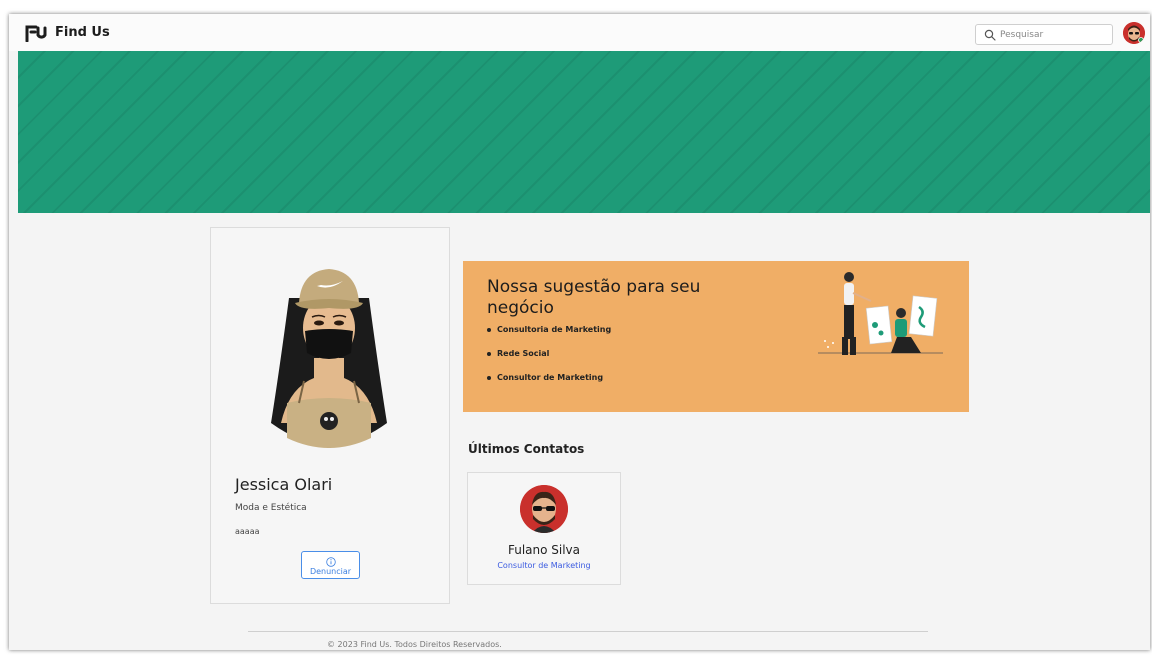 The image size is (1152, 655). What do you see at coordinates (990, 35) in the screenshot?
I see `search-icon` at bounding box center [990, 35].